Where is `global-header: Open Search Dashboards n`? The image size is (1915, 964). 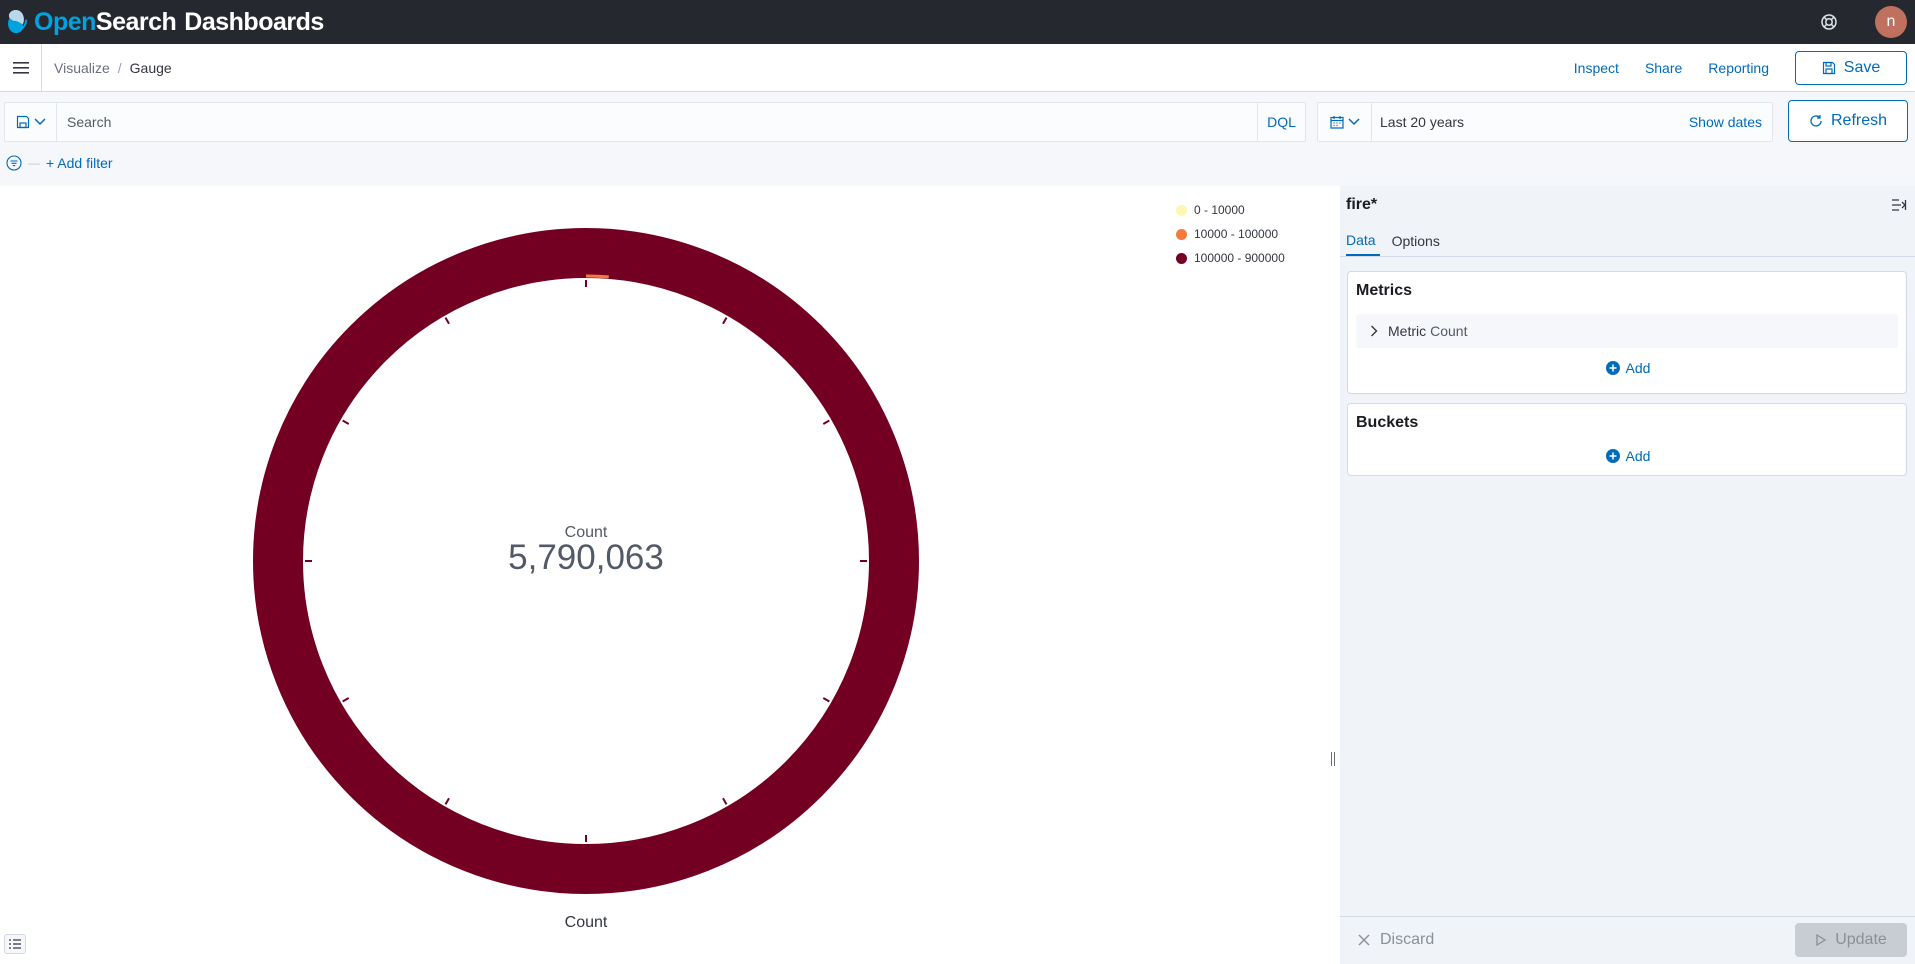 global-header: Open Search Dashboards n is located at coordinates (957, 22).